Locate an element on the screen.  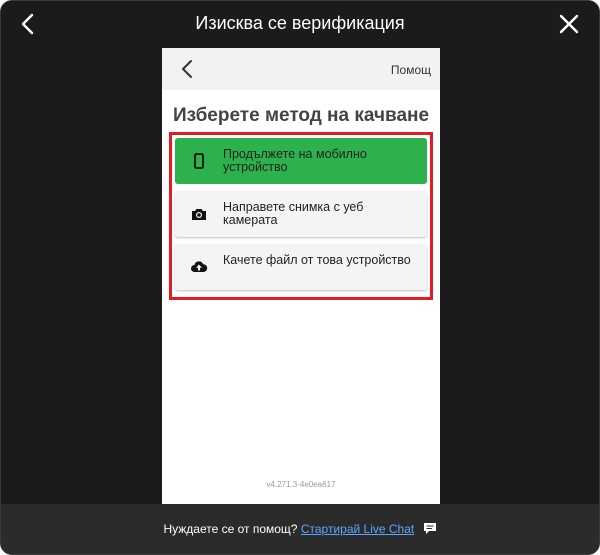
option-label: Качете файл от това устройство is located at coordinates (317, 260).